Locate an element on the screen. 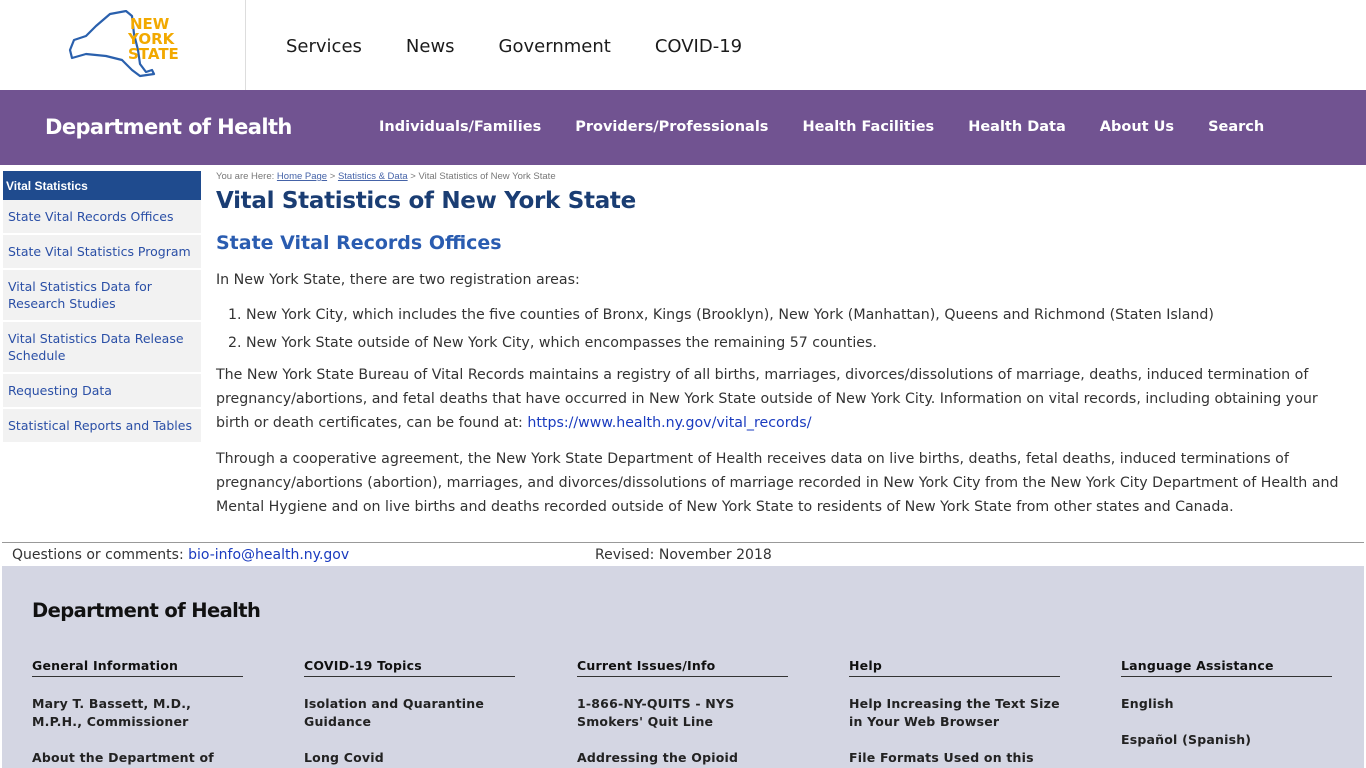  footer-link: English is located at coordinates (1226, 704).